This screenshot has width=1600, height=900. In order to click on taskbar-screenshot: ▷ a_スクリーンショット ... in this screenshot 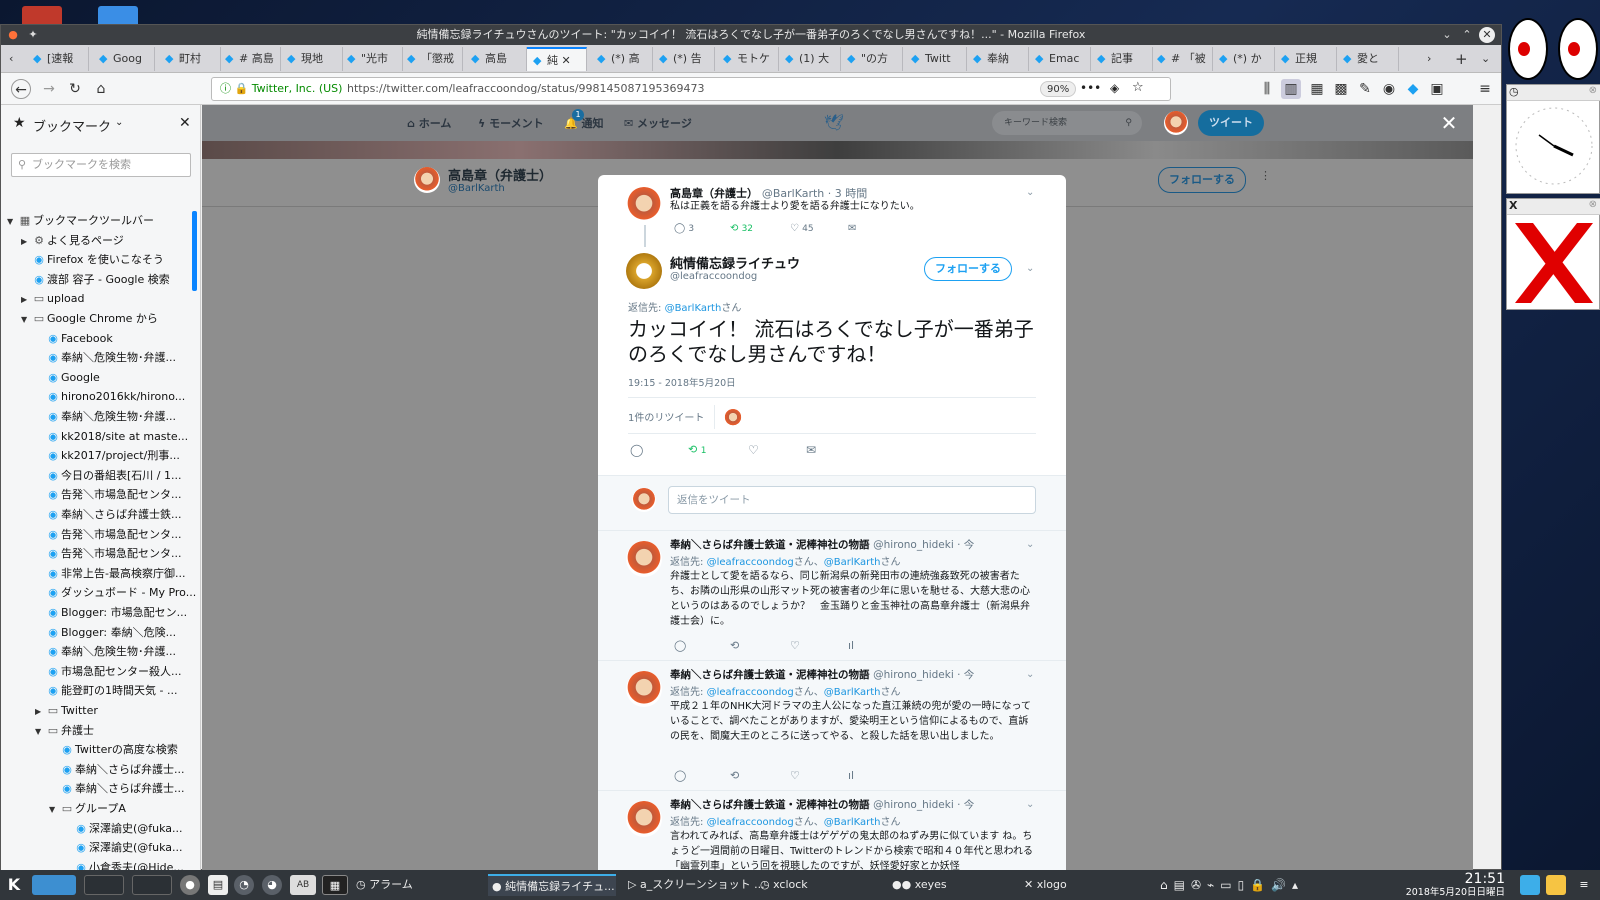, I will do `click(696, 885)`.